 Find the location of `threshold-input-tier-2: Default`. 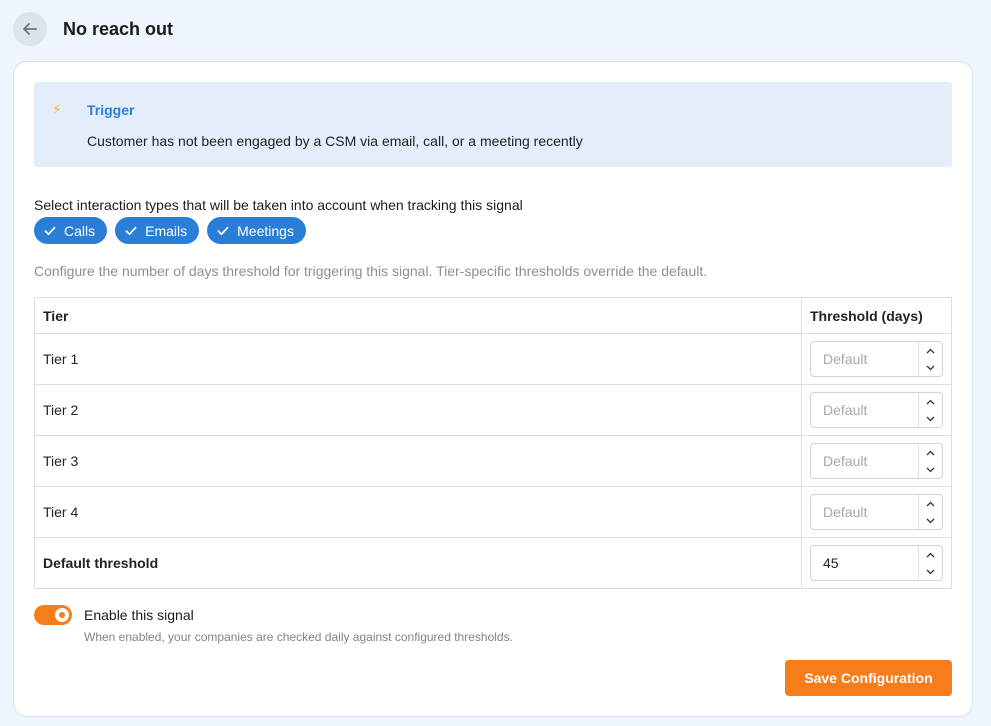

threshold-input-tier-2: Default is located at coordinates (876, 410).